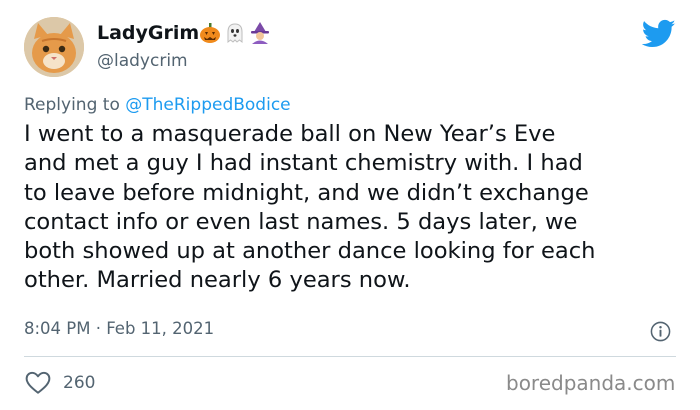 This screenshot has width=700, height=410. I want to click on display-name: LadyGrim, so click(148, 33).